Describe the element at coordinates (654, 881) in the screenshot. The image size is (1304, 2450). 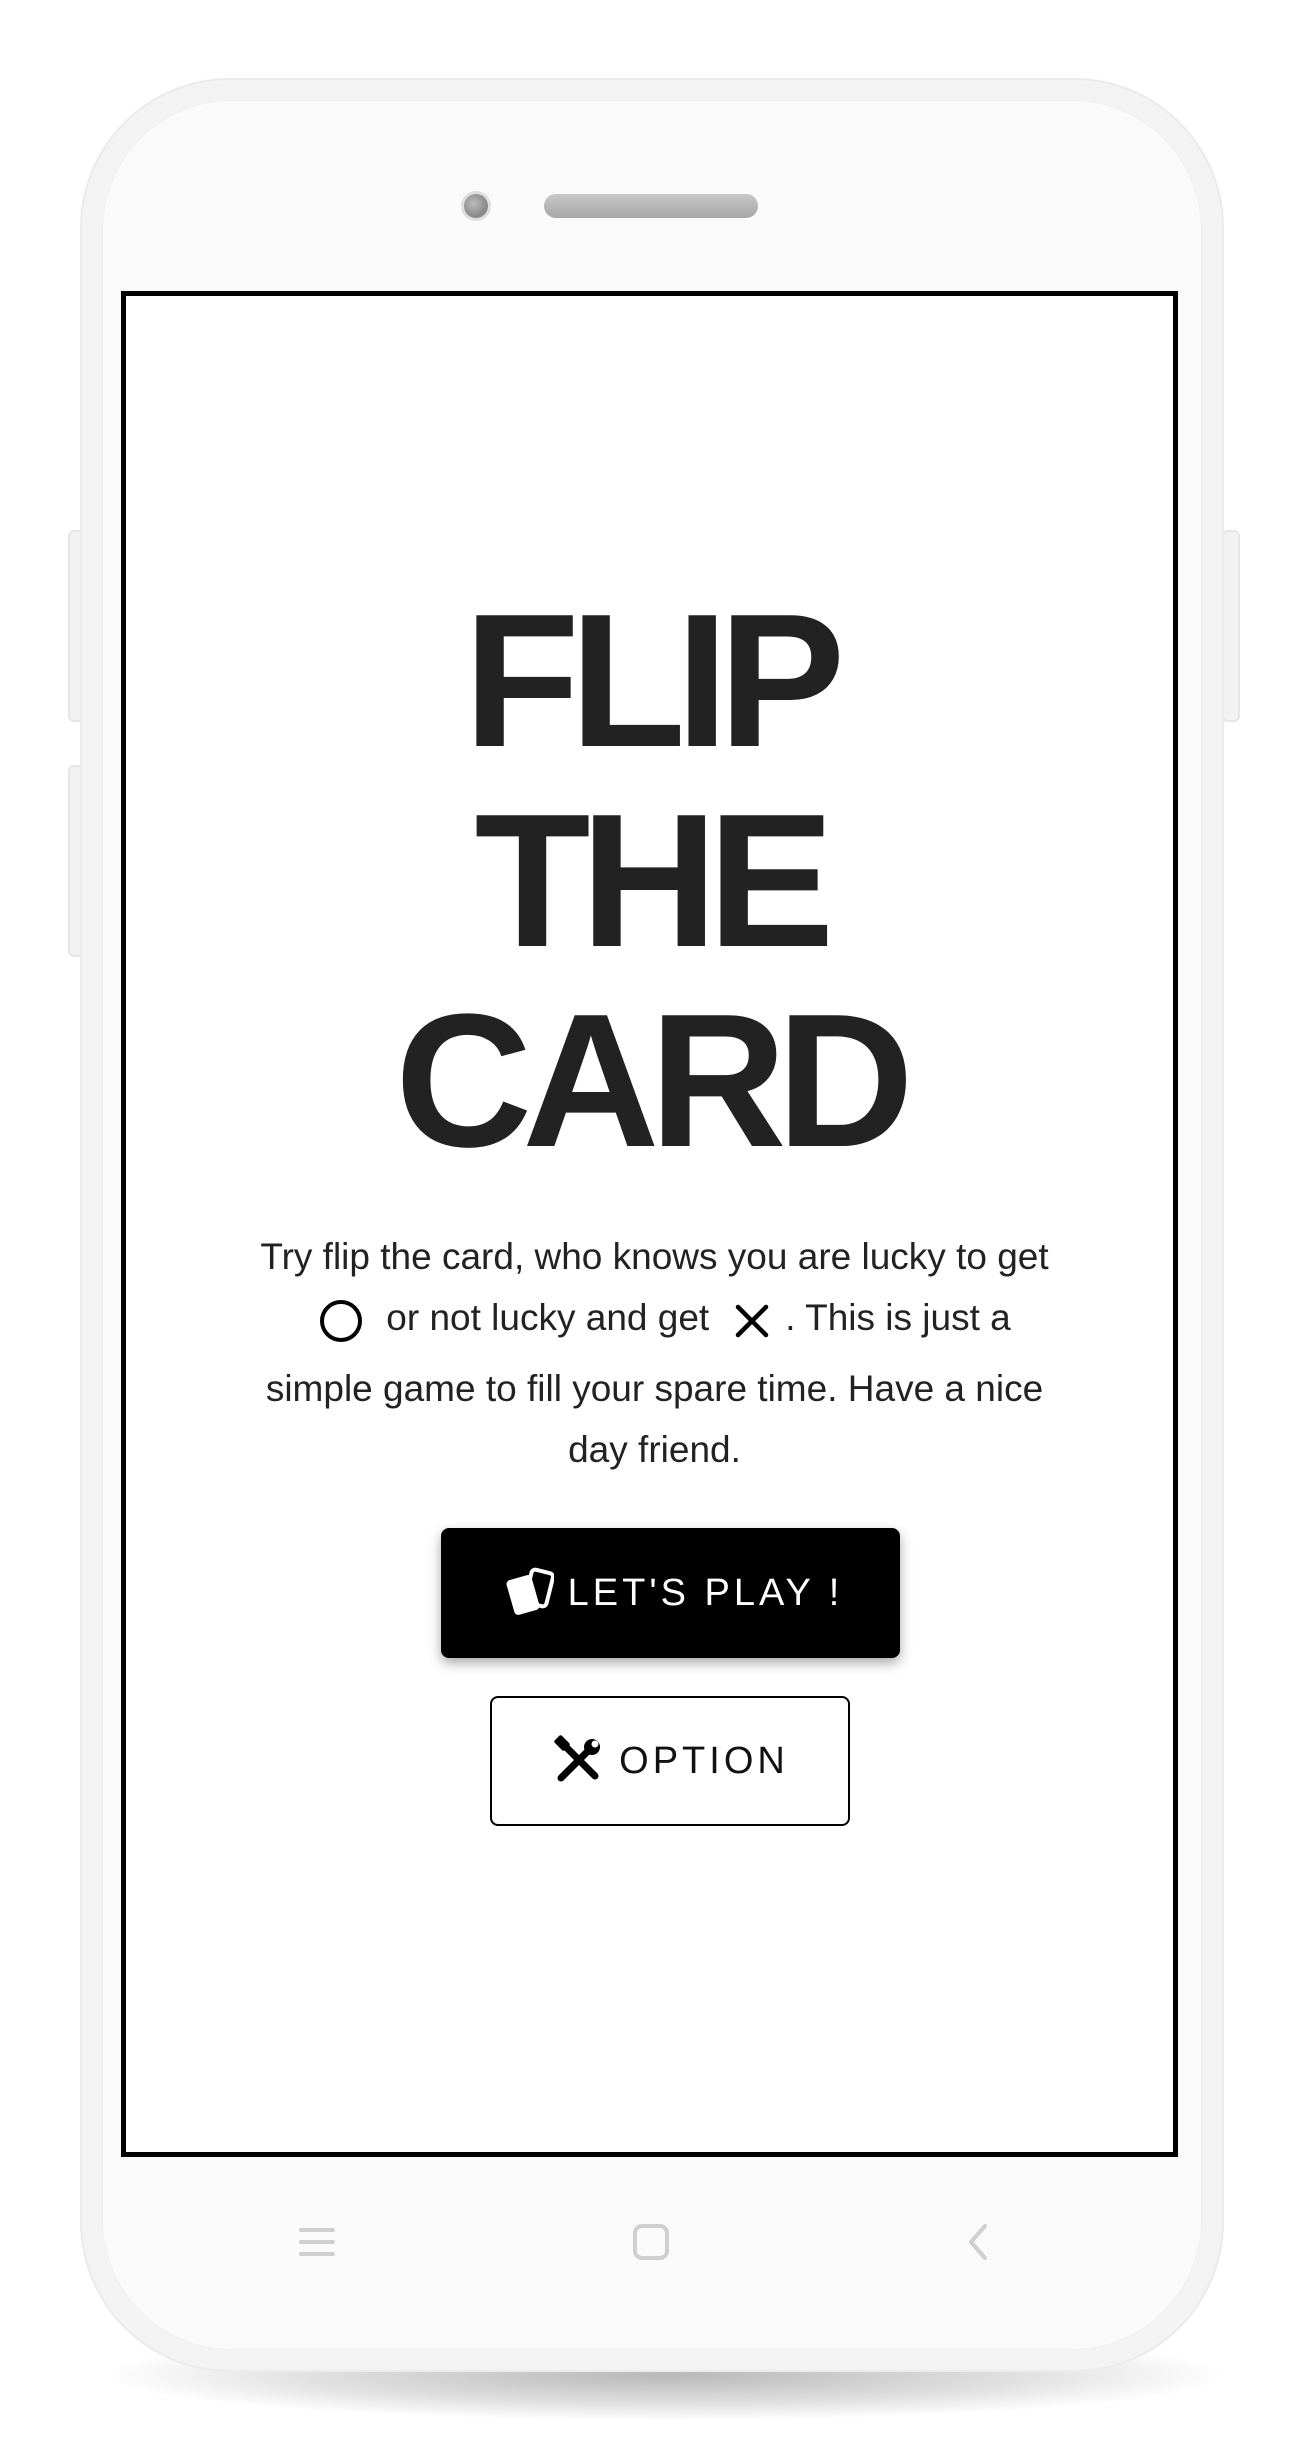
I see `title-line: THE` at that location.